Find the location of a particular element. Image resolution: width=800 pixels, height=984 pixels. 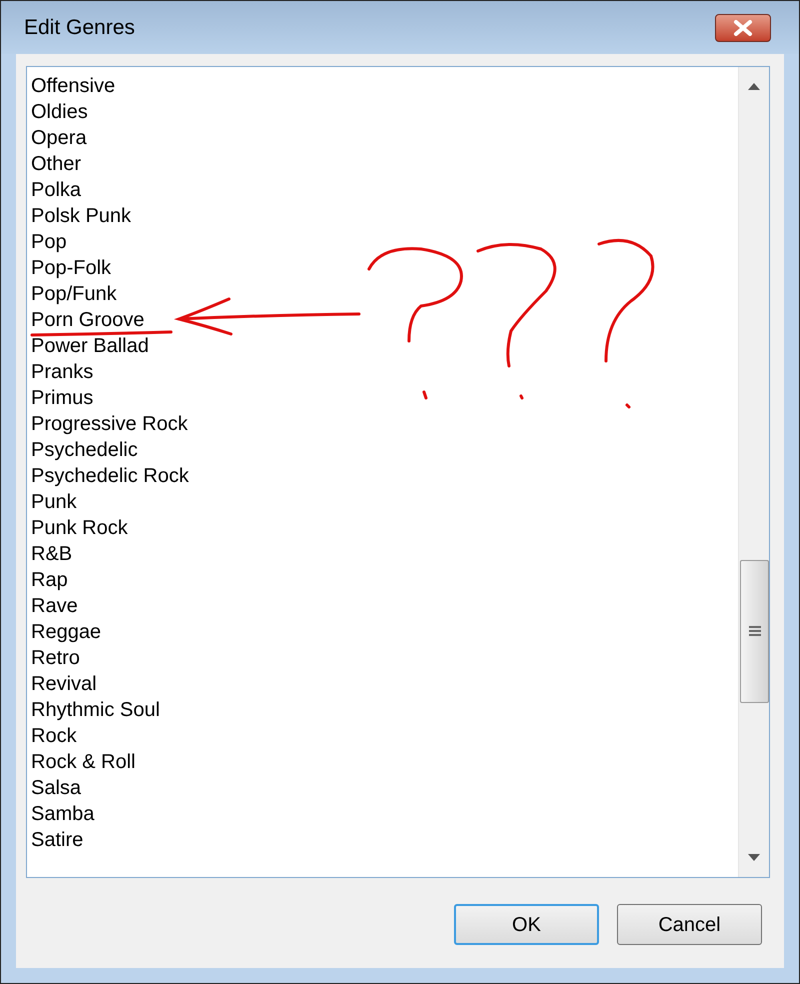

list-item: Punk Rock is located at coordinates (79, 528).